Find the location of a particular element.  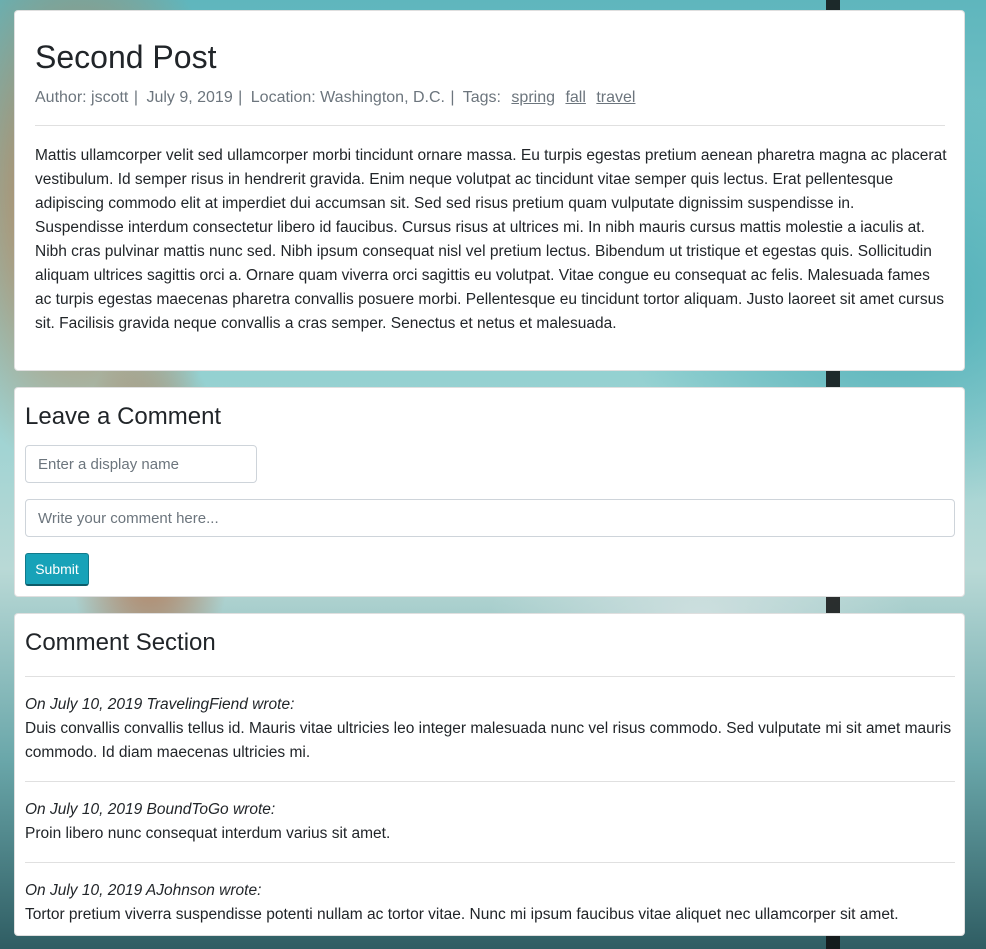

comment-header: On July 10, 2019 TravelingFiend wrote: is located at coordinates (160, 704).